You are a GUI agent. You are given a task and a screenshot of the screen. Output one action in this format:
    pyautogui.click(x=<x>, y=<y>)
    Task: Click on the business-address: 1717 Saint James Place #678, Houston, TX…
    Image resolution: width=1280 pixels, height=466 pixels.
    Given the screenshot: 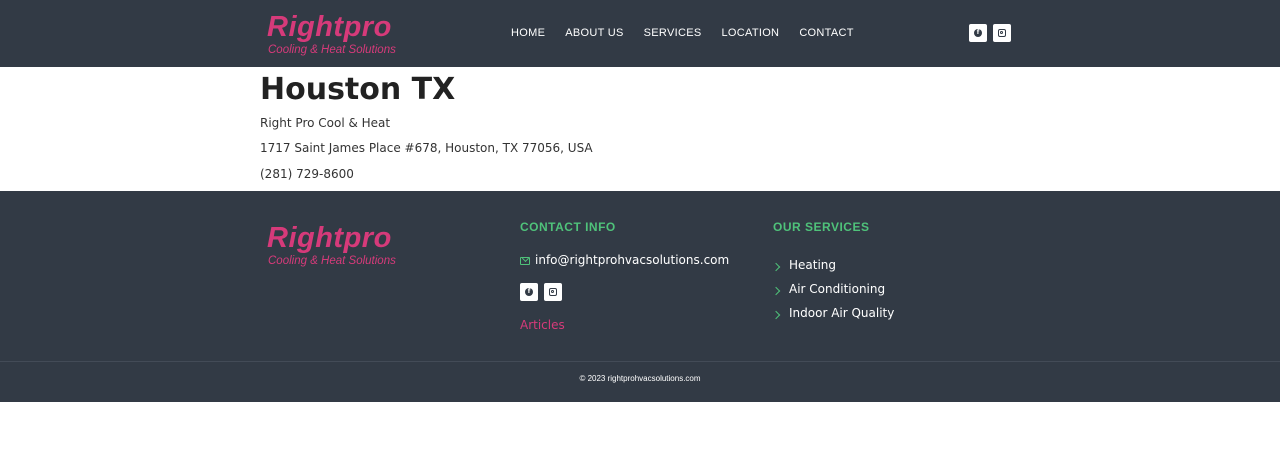 What is the action you would take?
    pyautogui.click(x=426, y=148)
    